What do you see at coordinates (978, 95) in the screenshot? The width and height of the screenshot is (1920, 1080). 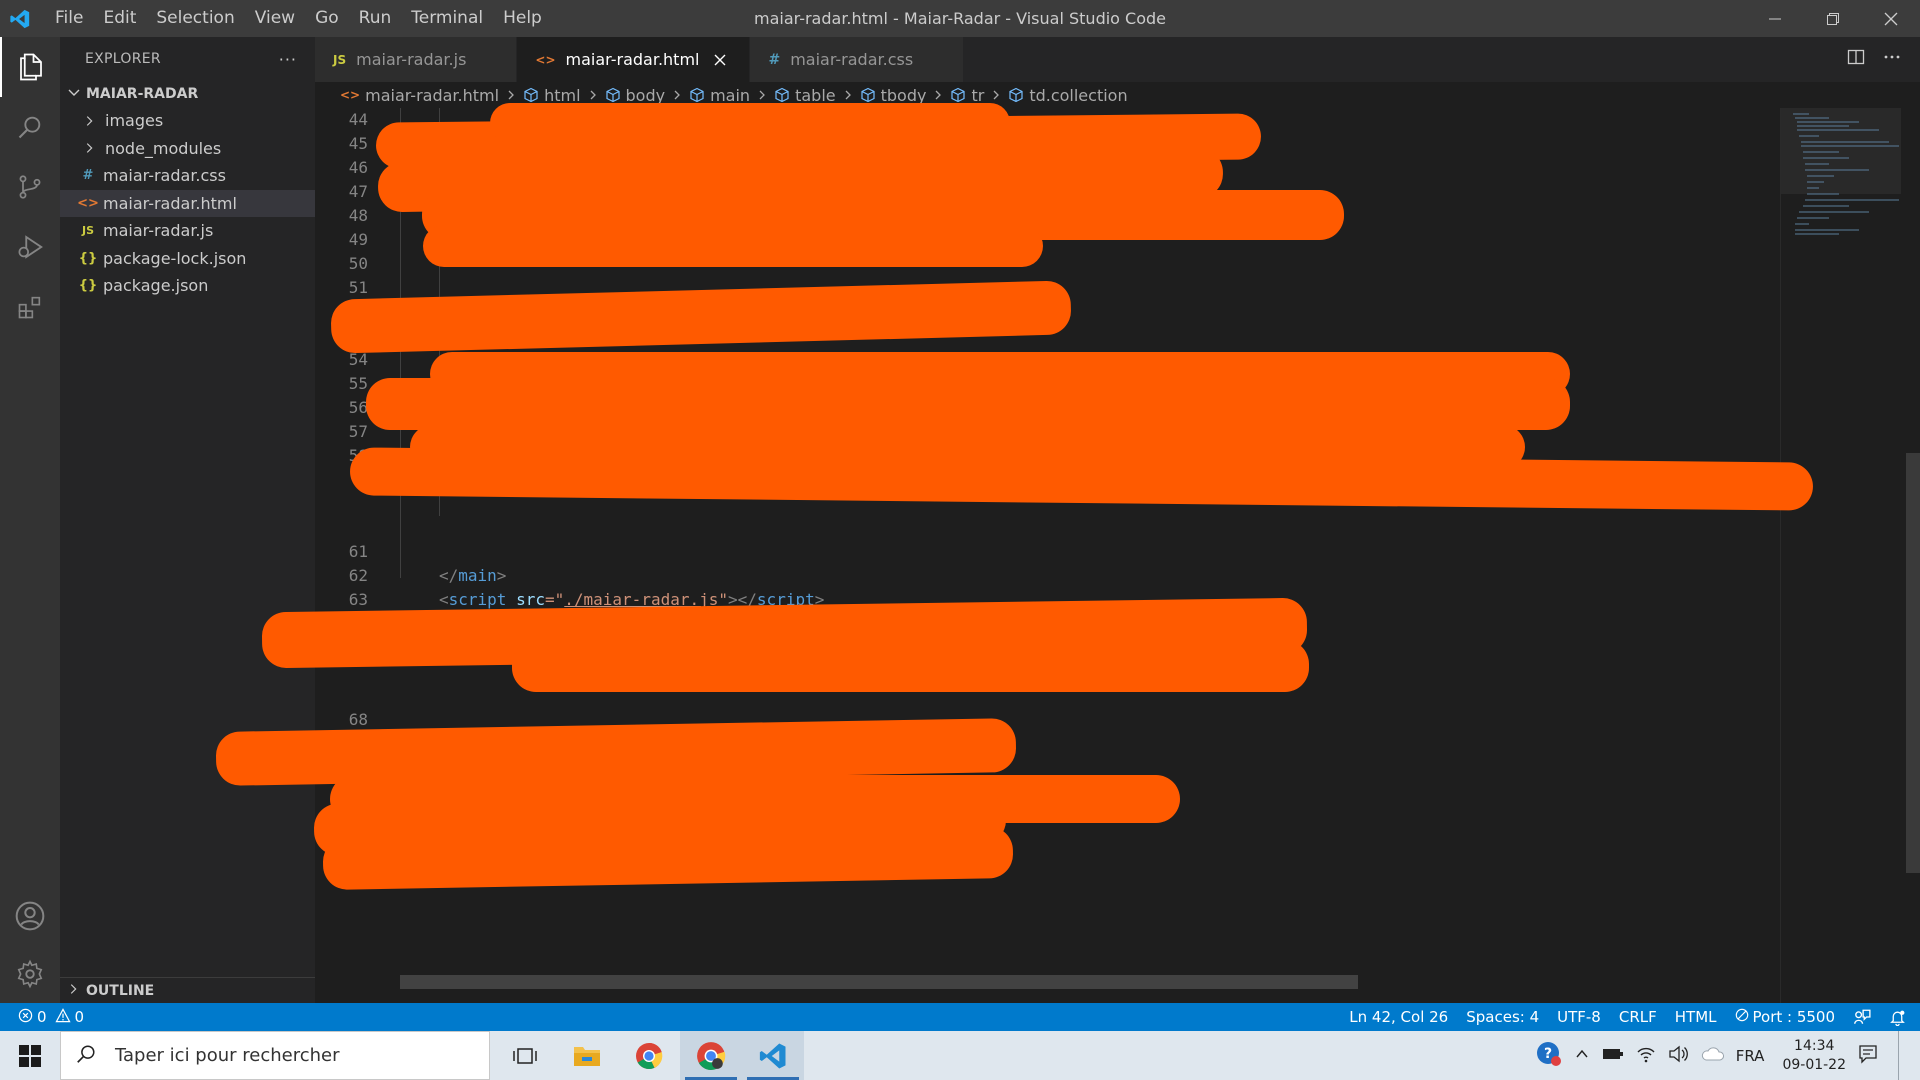 I see `breadcrumb-label: tr` at bounding box center [978, 95].